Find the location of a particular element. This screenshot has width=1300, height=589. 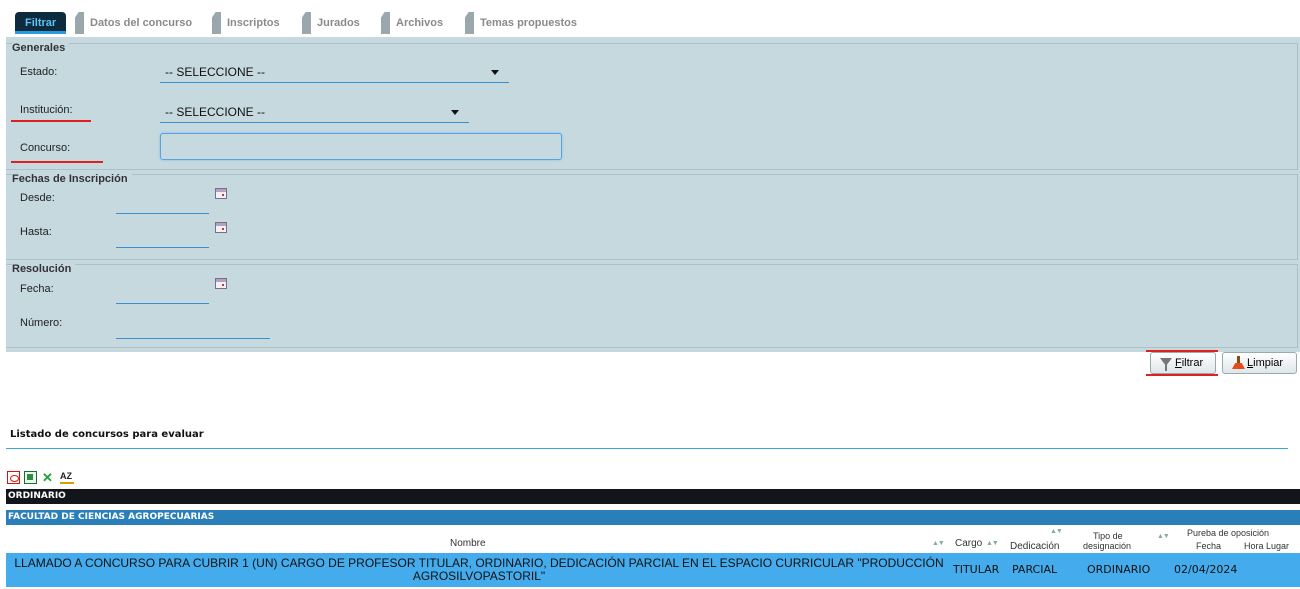

tab-filtrar: Filtrar is located at coordinates (41, 23).